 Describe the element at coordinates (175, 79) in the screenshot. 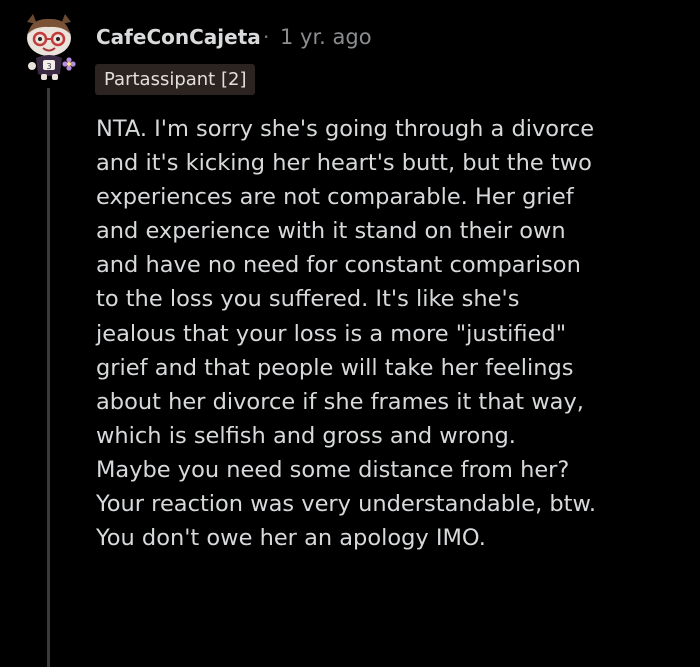

I see `user-flair: Partassipant [2]` at that location.